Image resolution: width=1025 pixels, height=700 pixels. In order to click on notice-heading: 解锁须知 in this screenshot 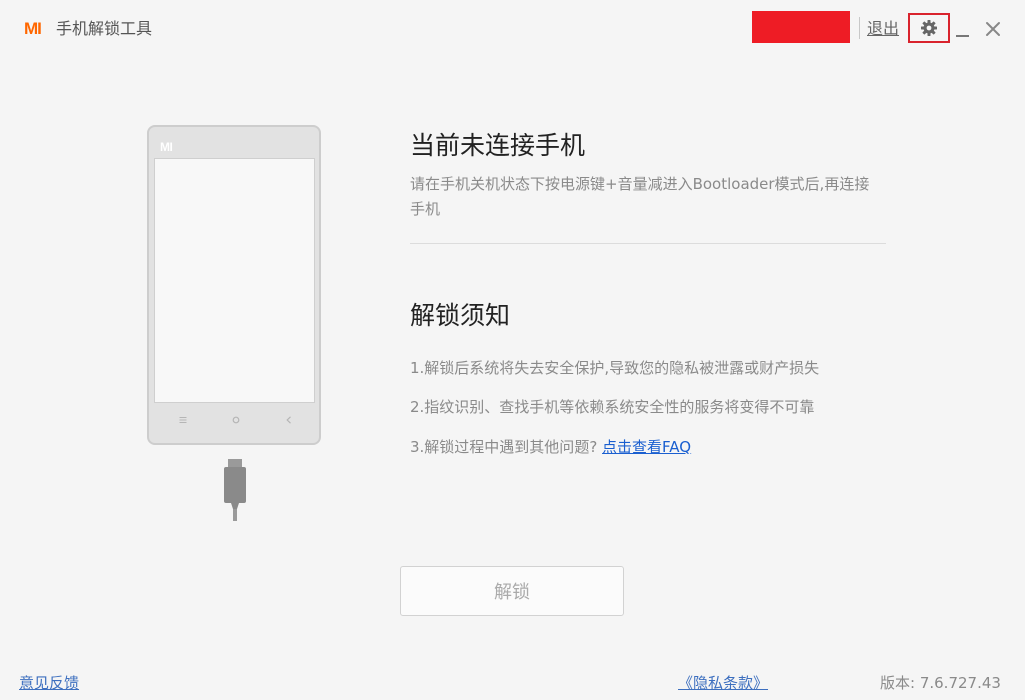, I will do `click(460, 315)`.